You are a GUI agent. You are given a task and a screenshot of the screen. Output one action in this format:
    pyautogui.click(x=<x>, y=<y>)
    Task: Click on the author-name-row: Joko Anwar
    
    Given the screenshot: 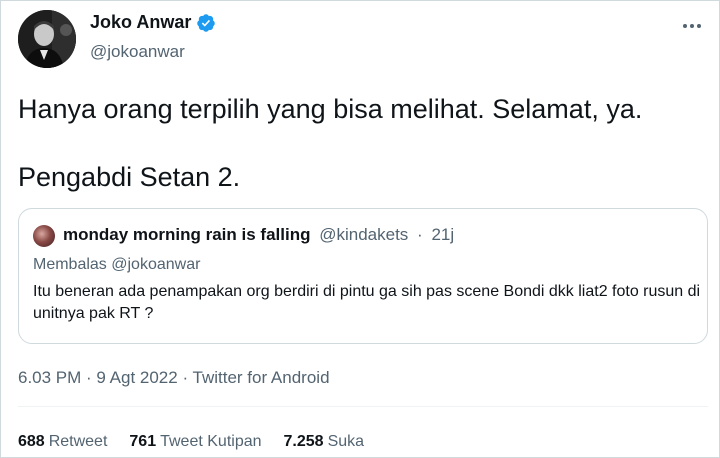 What is the action you would take?
    pyautogui.click(x=153, y=22)
    